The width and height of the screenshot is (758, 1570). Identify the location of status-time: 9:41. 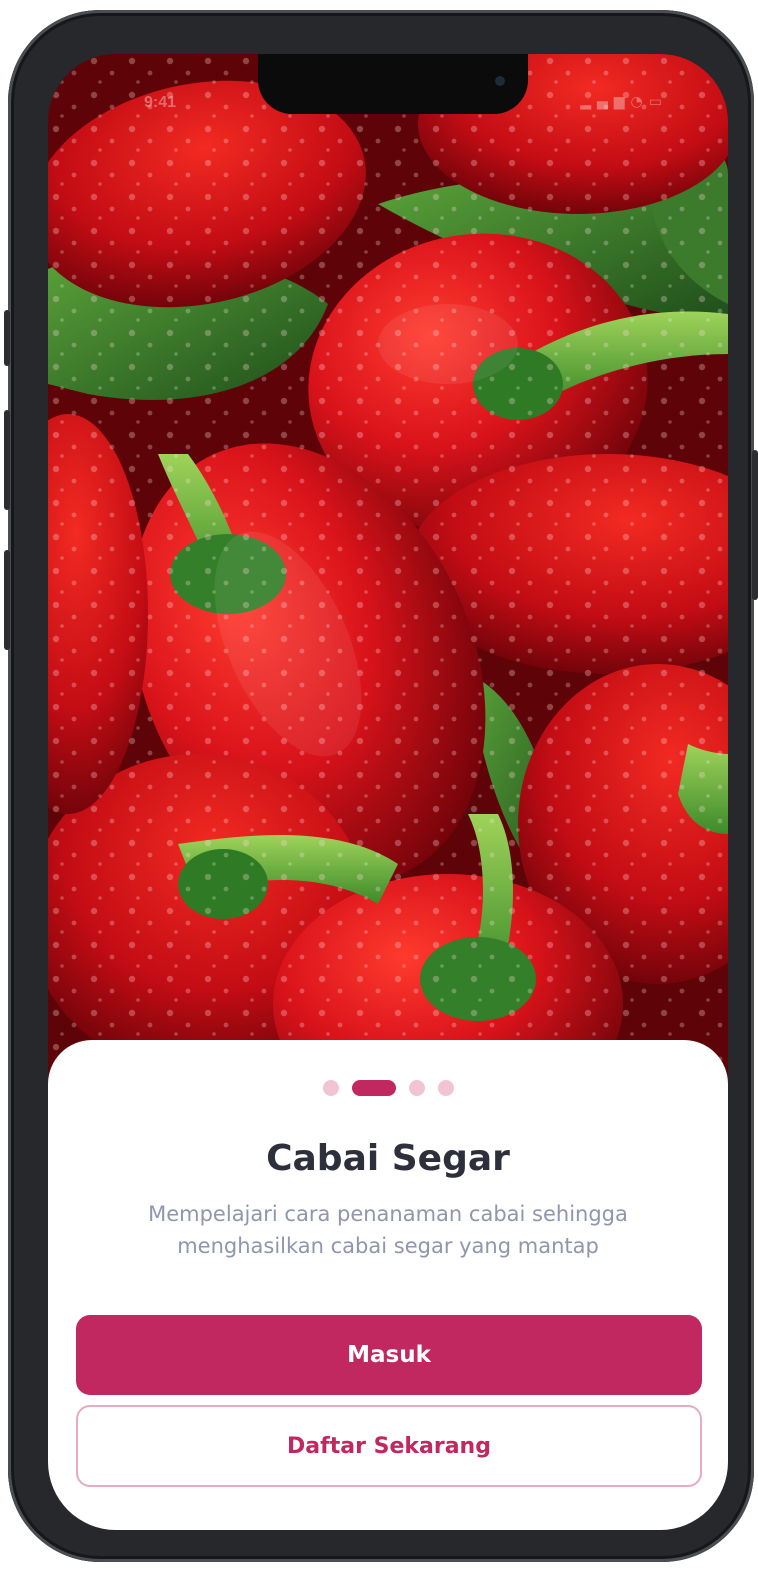
(160, 102).